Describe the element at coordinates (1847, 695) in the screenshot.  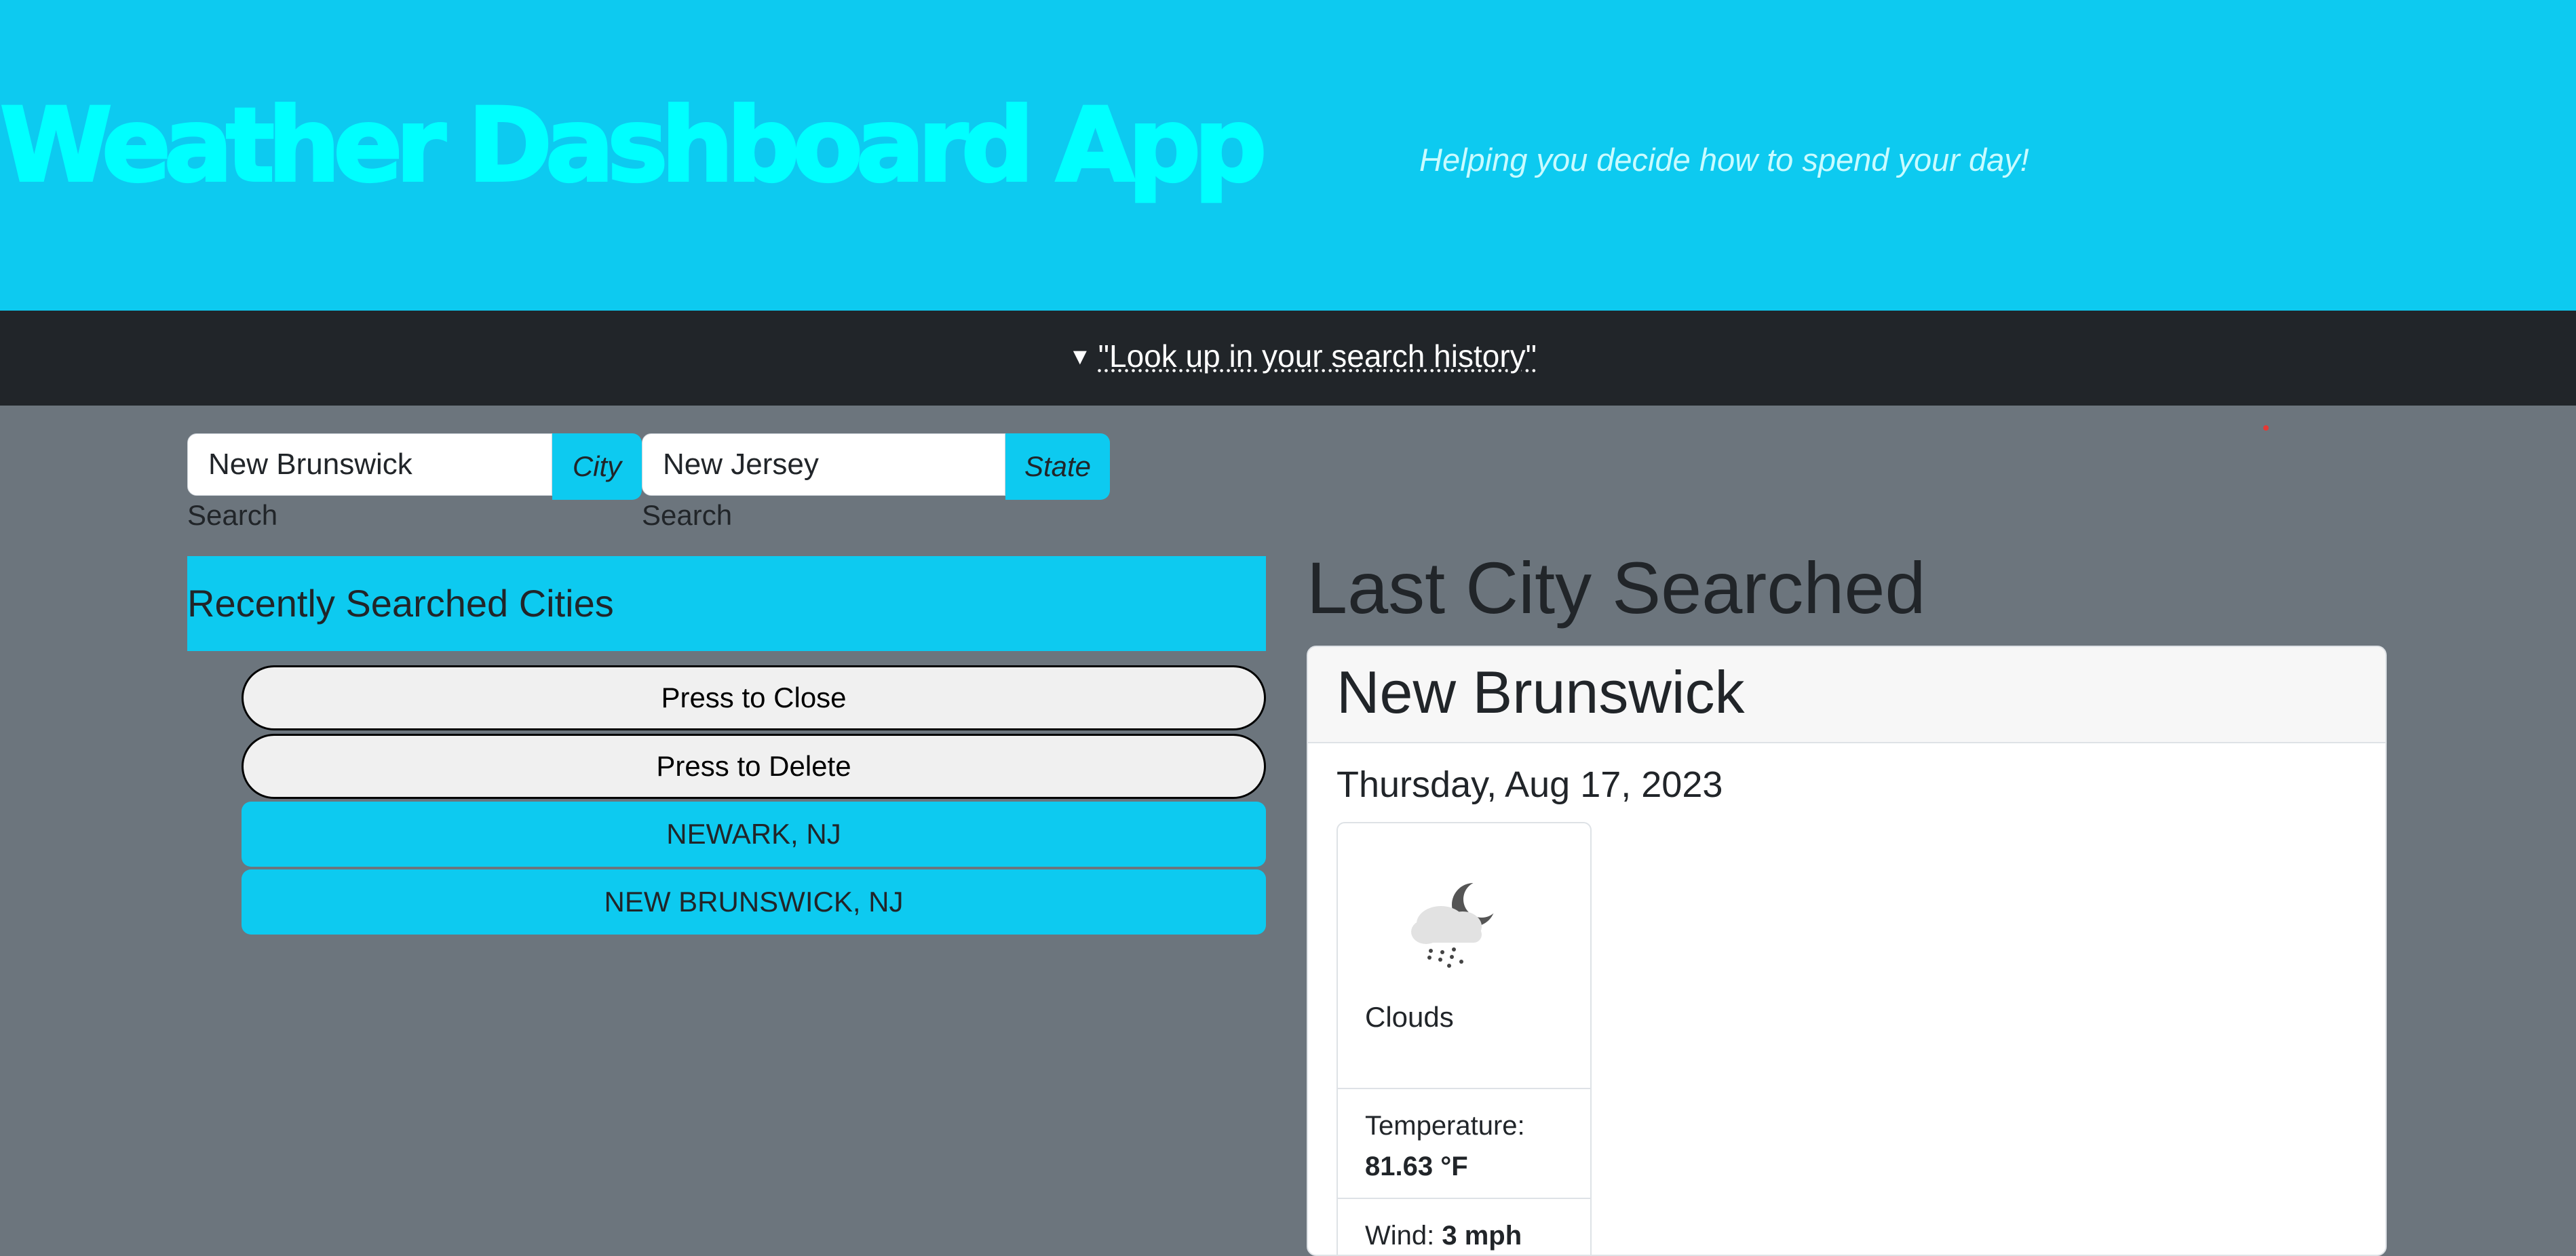
I see `weather-card-header: New Brunswick` at that location.